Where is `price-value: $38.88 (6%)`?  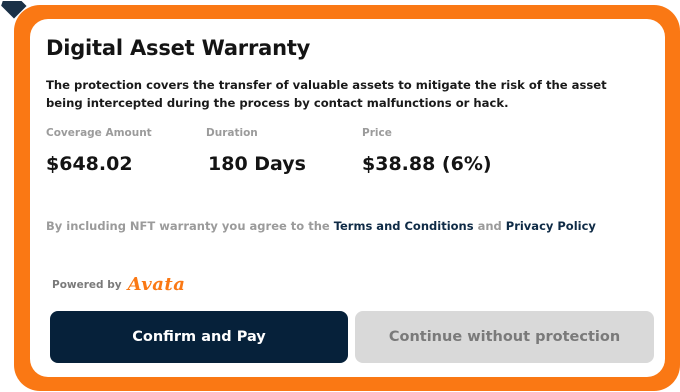
price-value: $38.88 (6%) is located at coordinates (427, 164).